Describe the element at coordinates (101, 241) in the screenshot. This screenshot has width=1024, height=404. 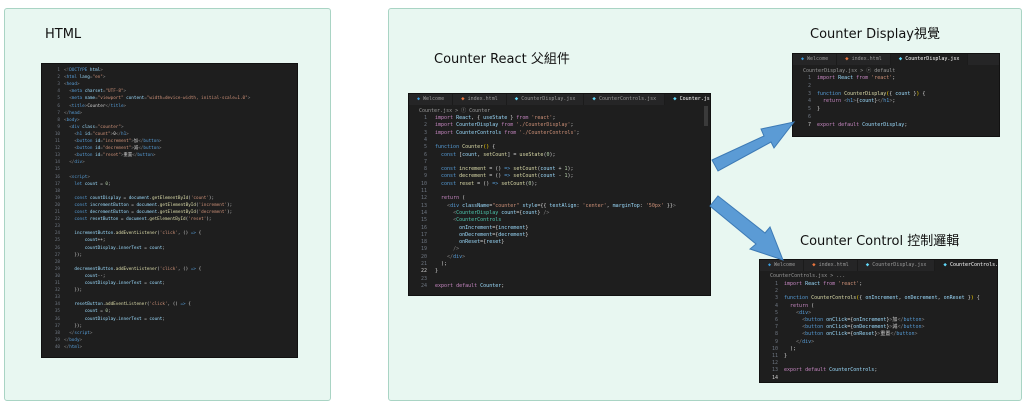
I see `code-token: ++;` at that location.